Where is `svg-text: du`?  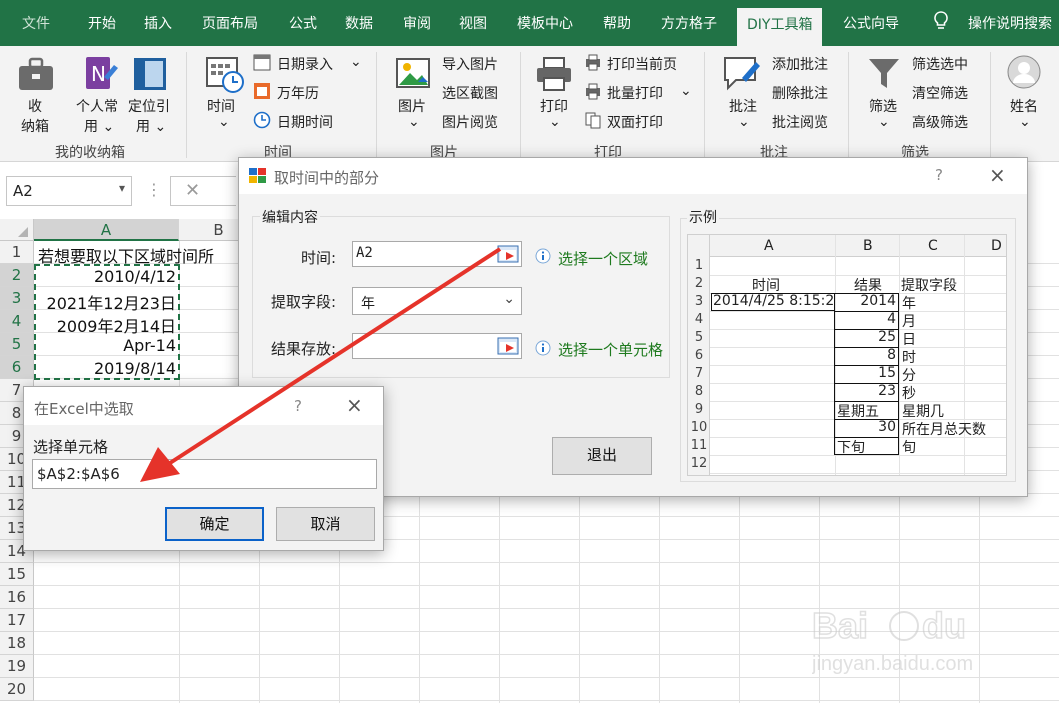
svg-text: du is located at coordinates (944, 625).